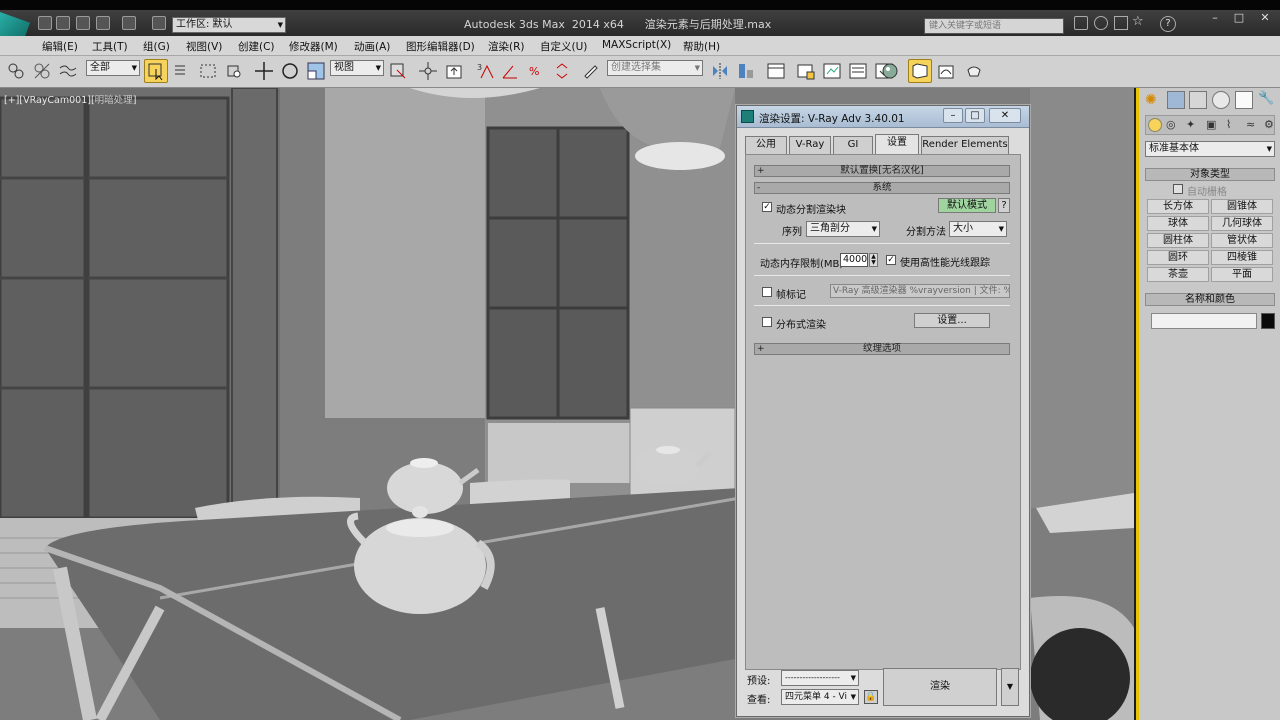 Image resolution: width=1280 pixels, height=720 pixels. I want to click on undo-icon, so click(103, 23).